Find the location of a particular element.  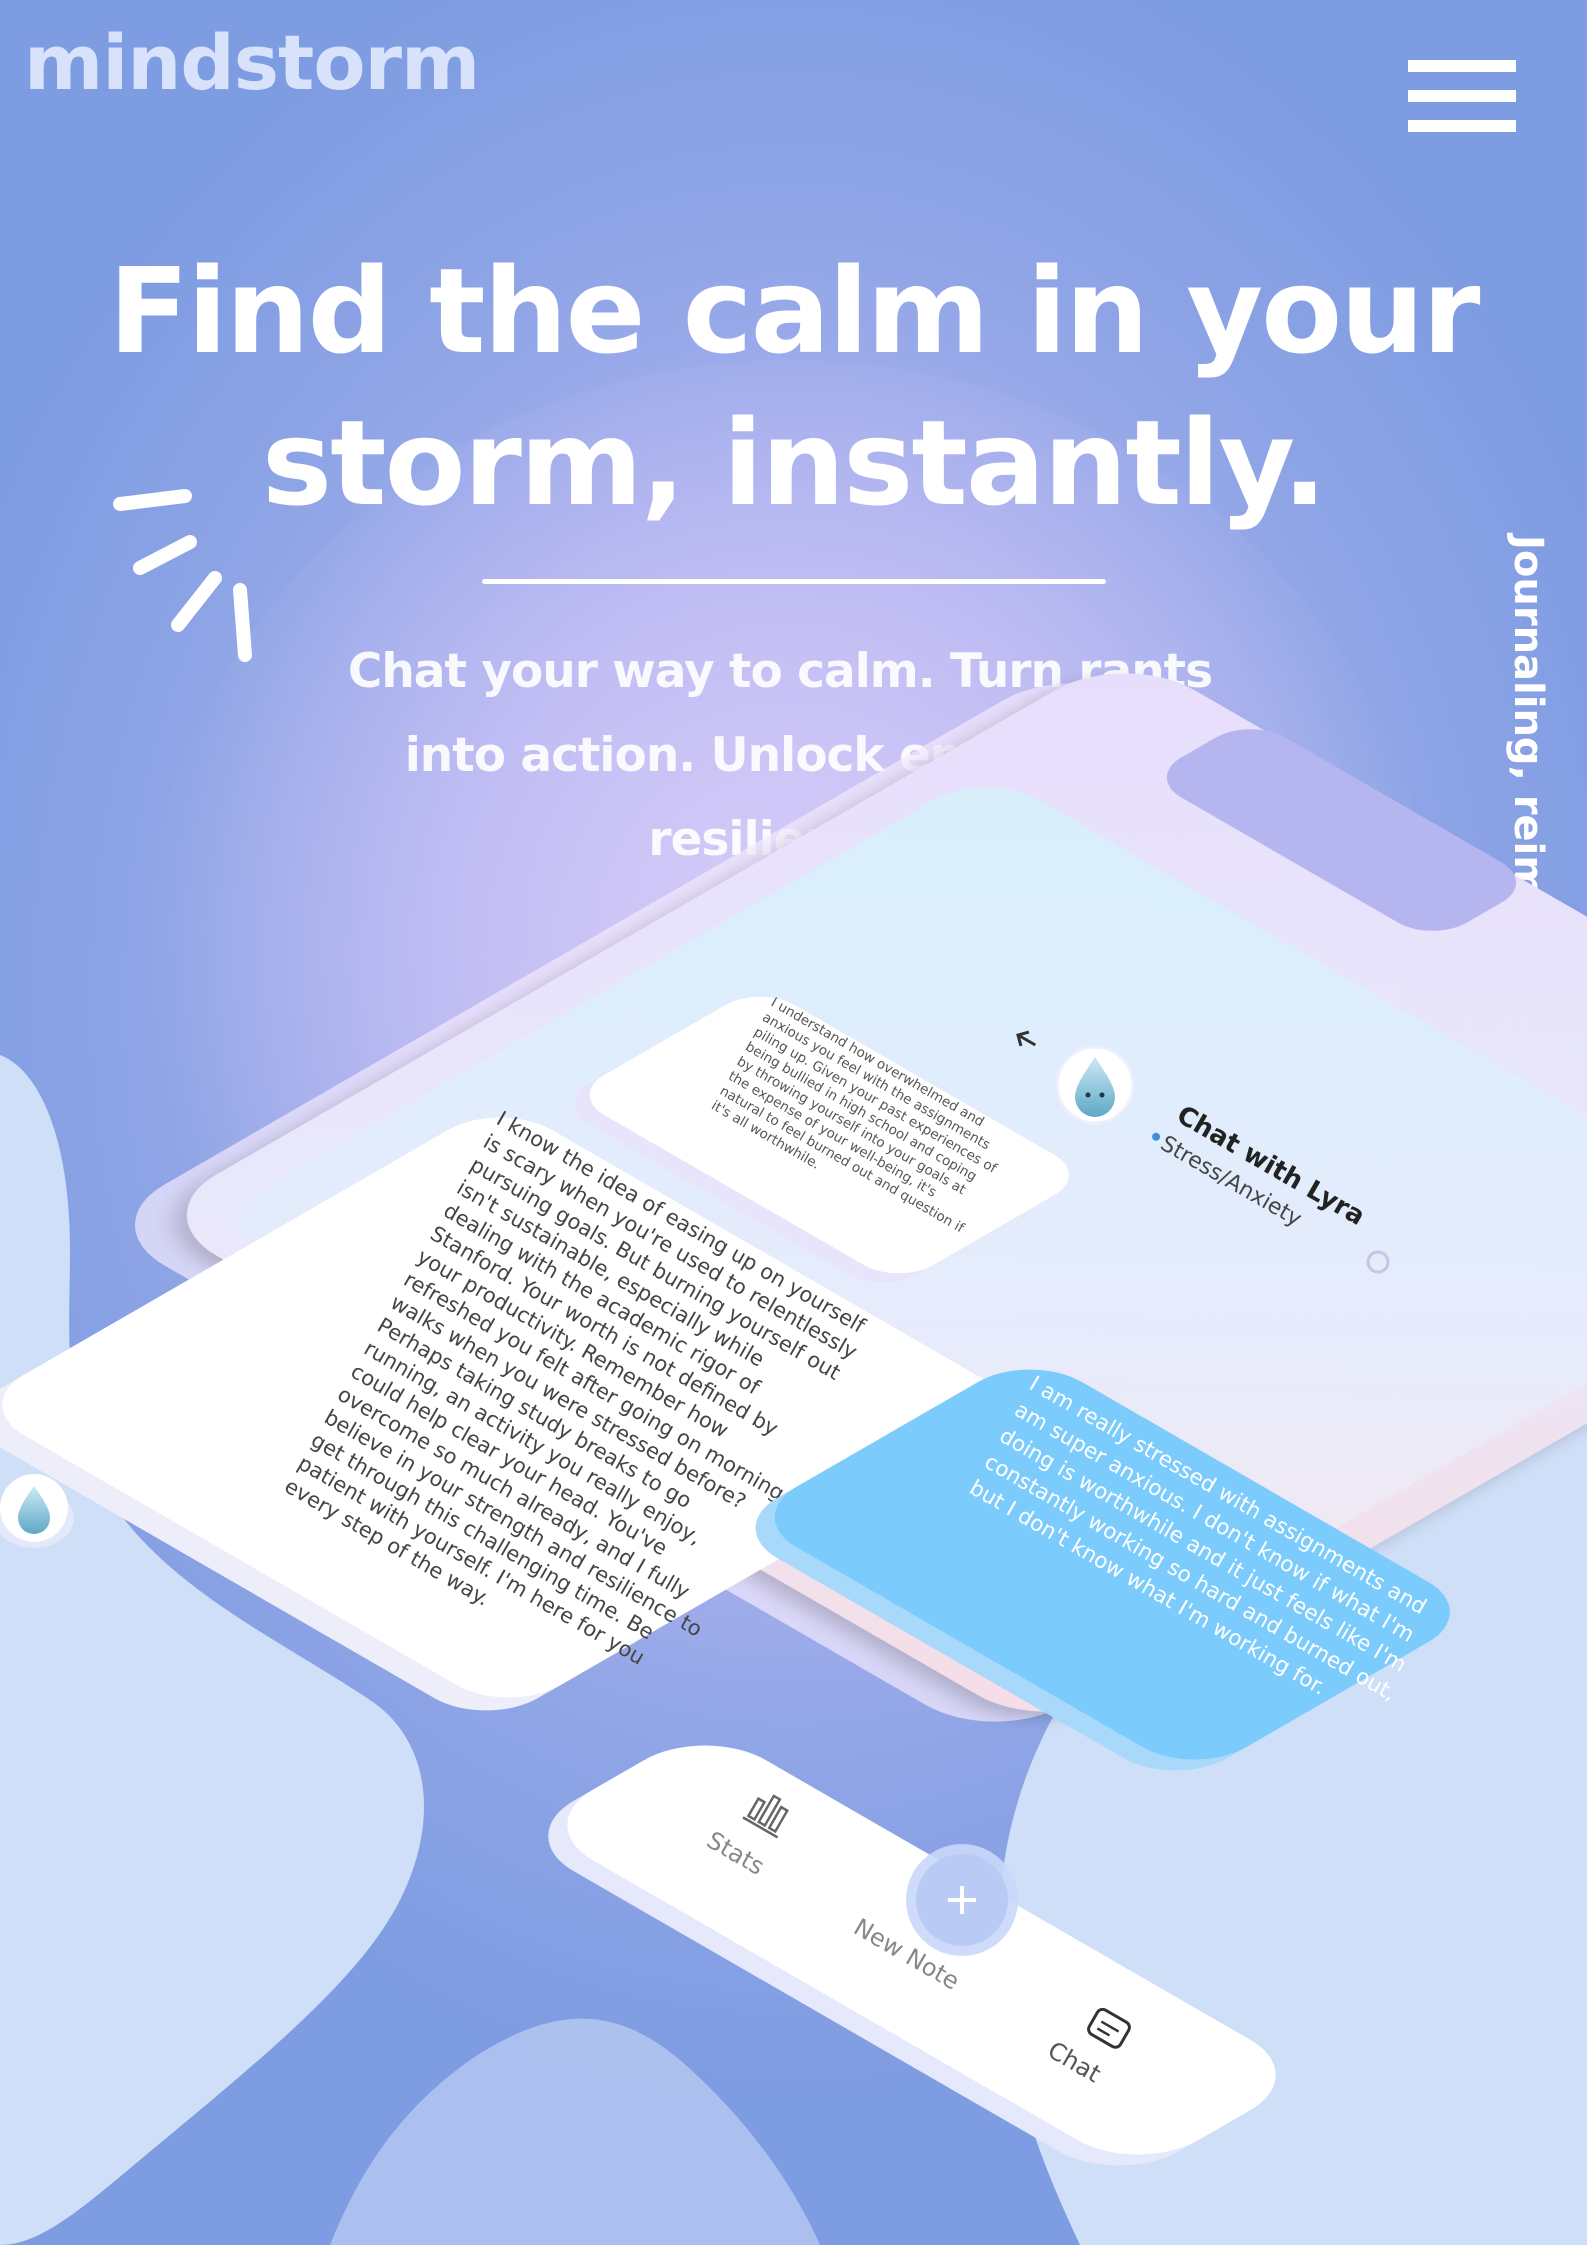

lyra-avatar is located at coordinates (1095, 1085).